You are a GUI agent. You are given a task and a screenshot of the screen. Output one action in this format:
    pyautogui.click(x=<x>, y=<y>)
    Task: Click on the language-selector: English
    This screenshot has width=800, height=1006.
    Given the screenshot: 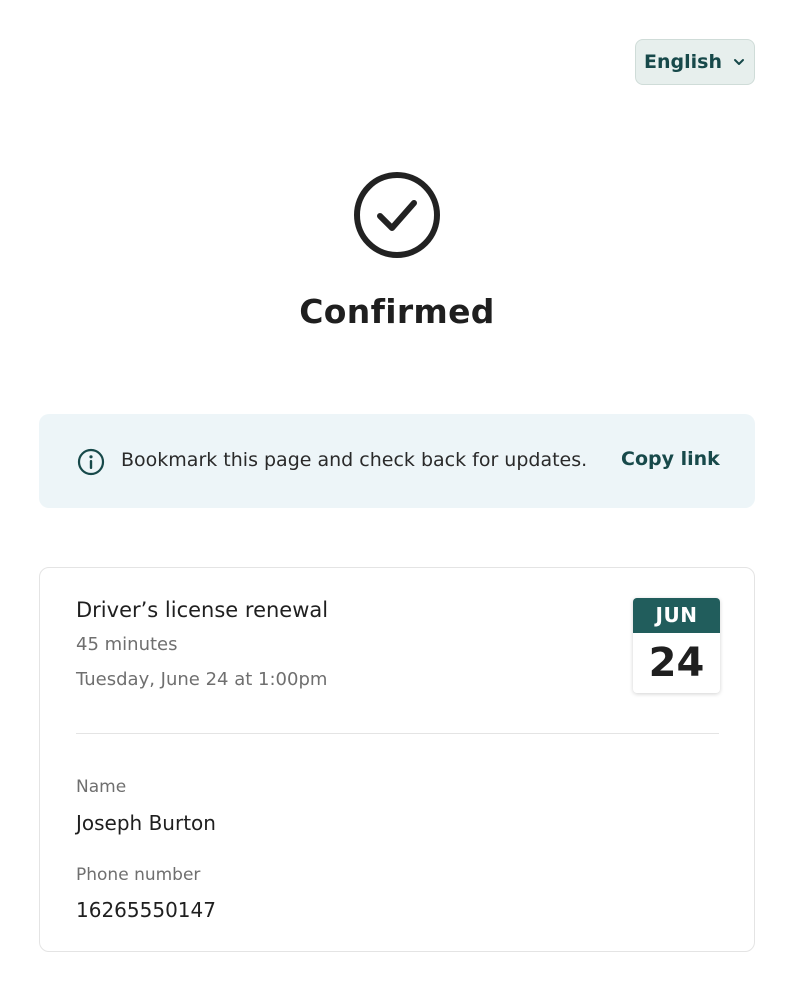 What is the action you would take?
    pyautogui.click(x=695, y=62)
    